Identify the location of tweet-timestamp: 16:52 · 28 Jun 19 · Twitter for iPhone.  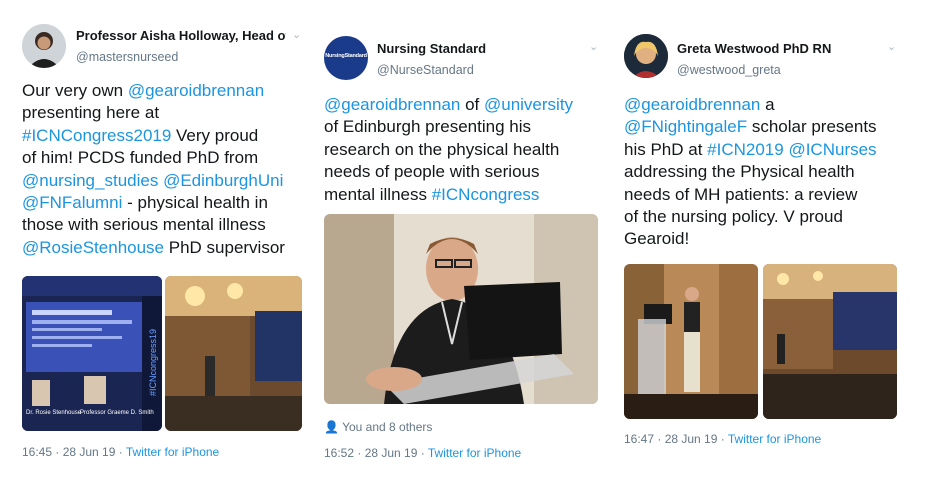
(422, 453).